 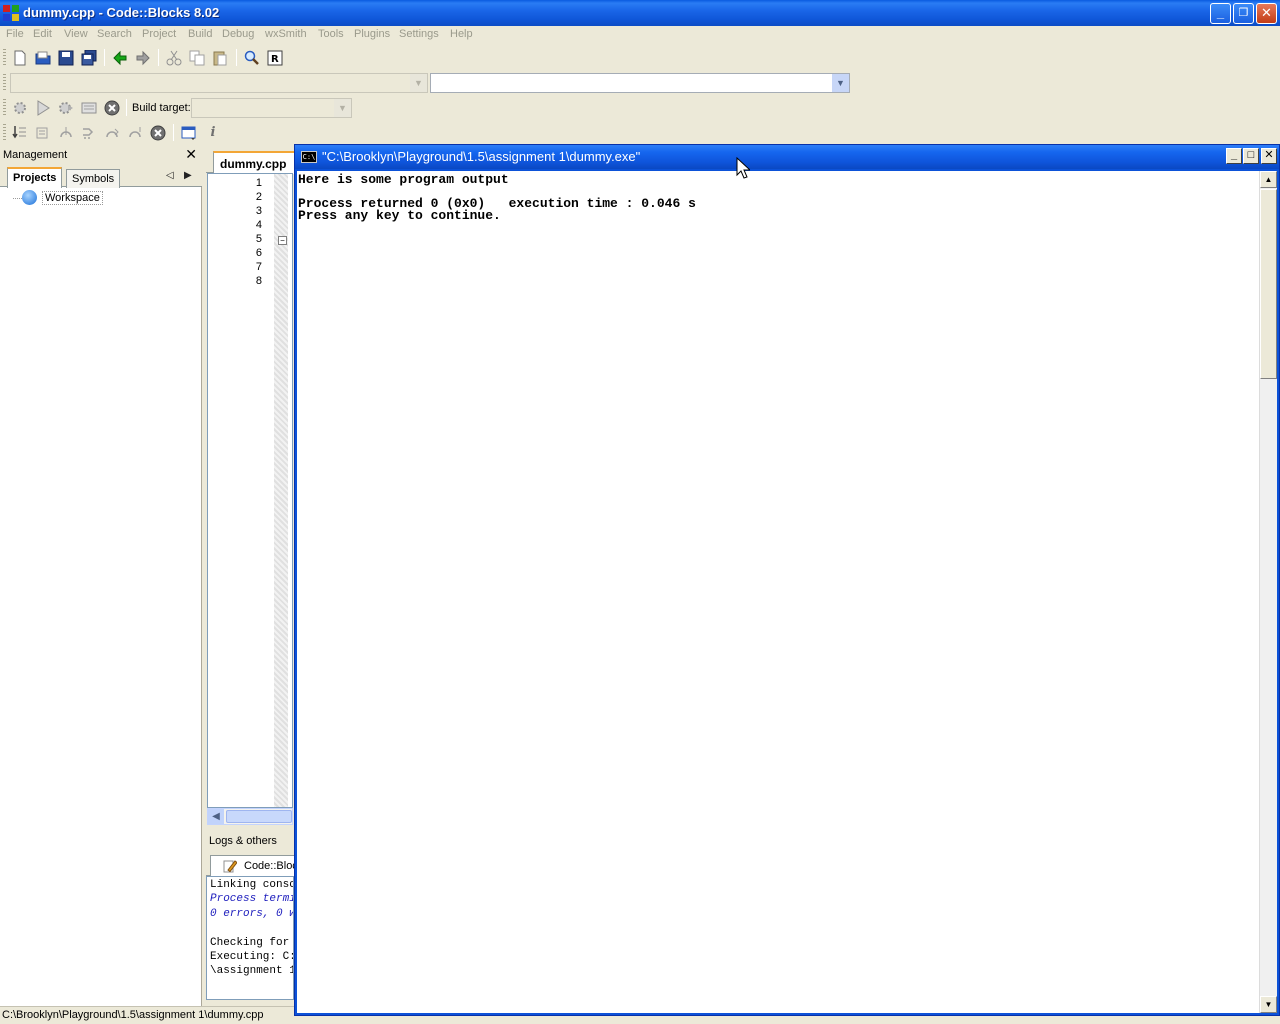 I want to click on tab-dummy-cpp: dummy.cpp, so click(x=255, y=162).